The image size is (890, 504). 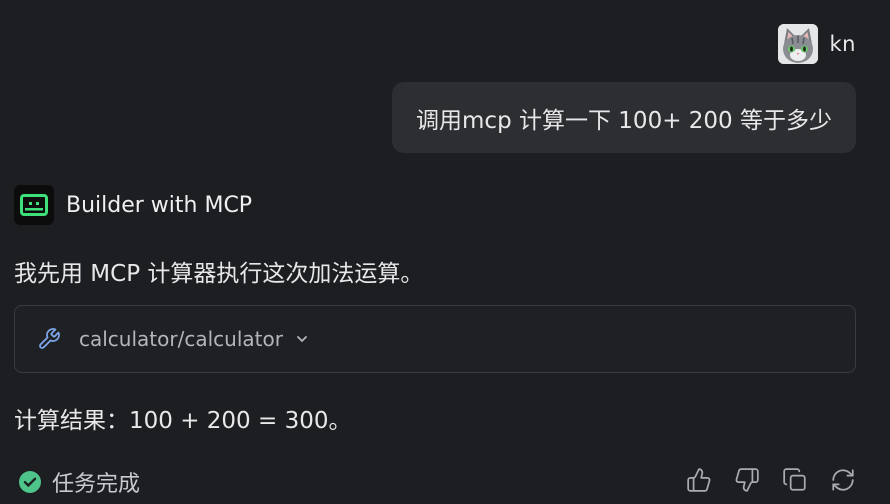 I want to click on copy-button, so click(x=795, y=480).